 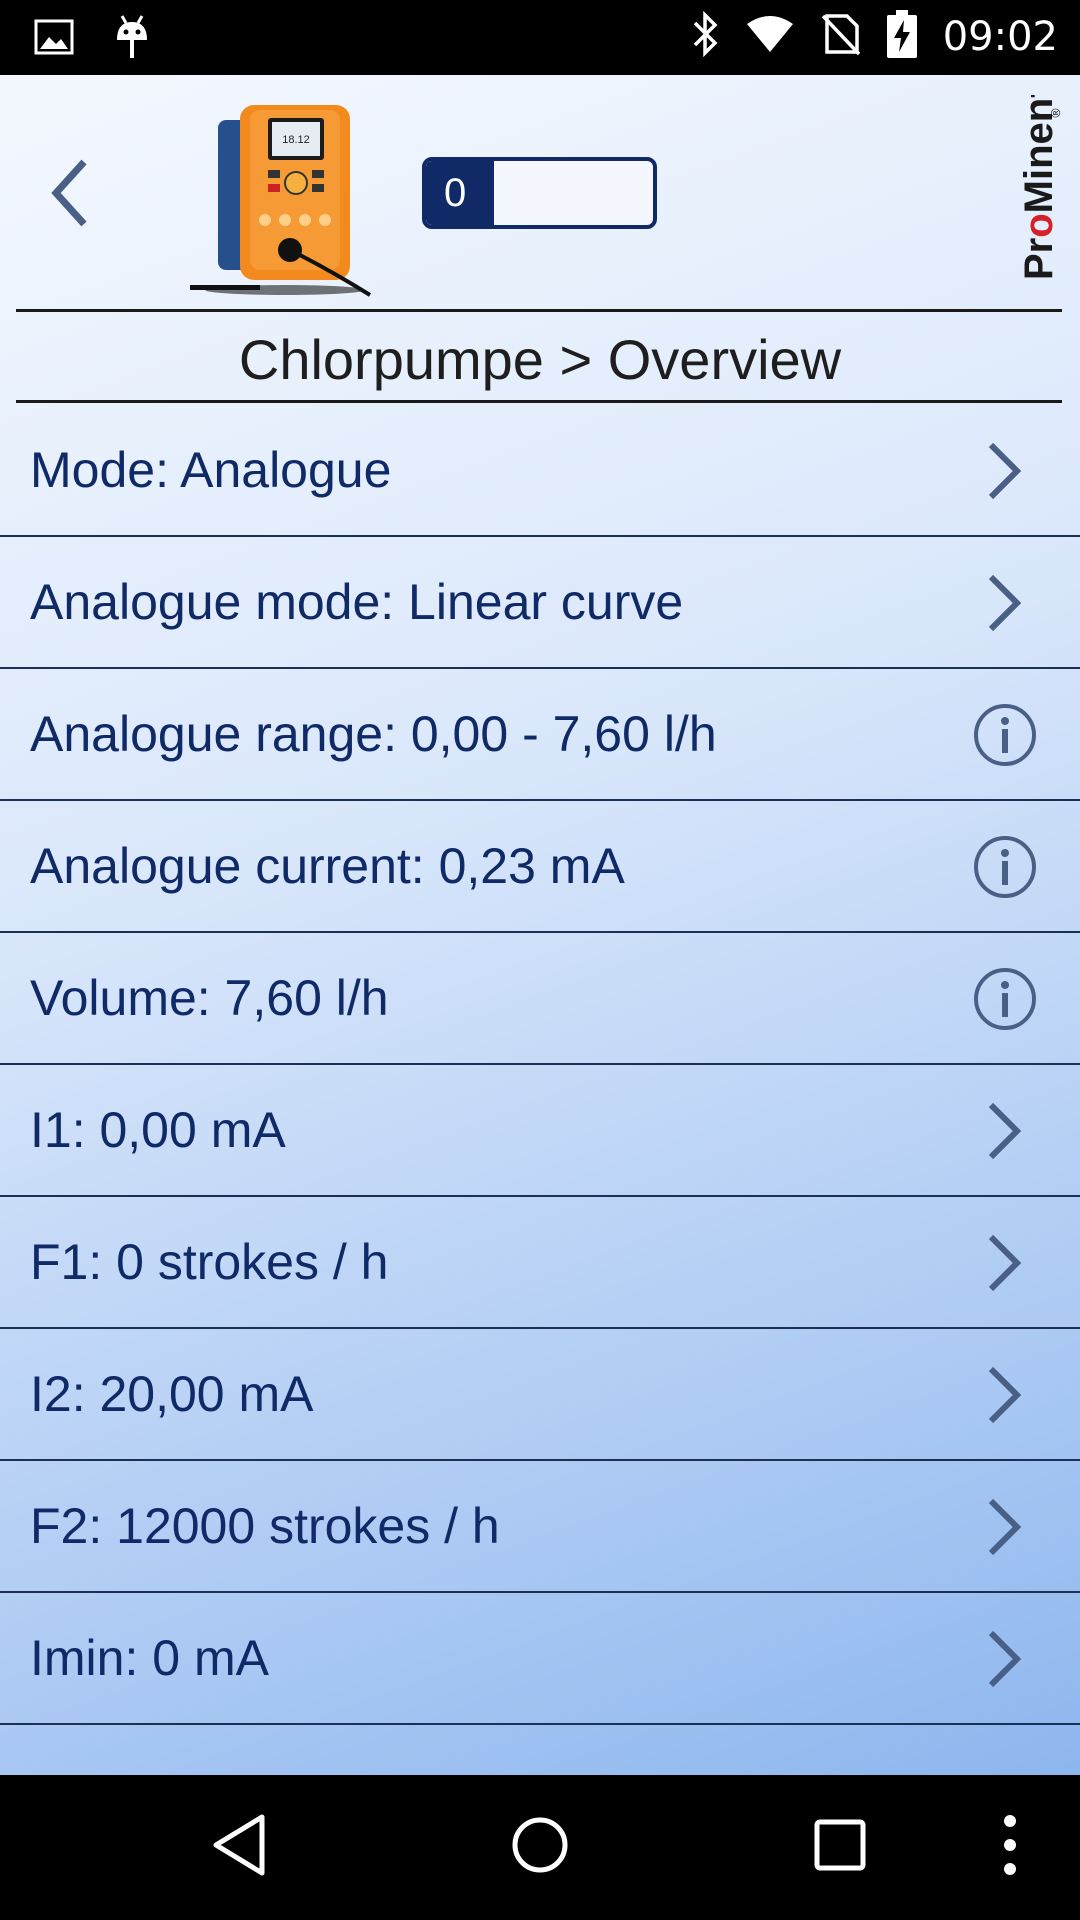 I want to click on nav-home-button, so click(x=540, y=1847).